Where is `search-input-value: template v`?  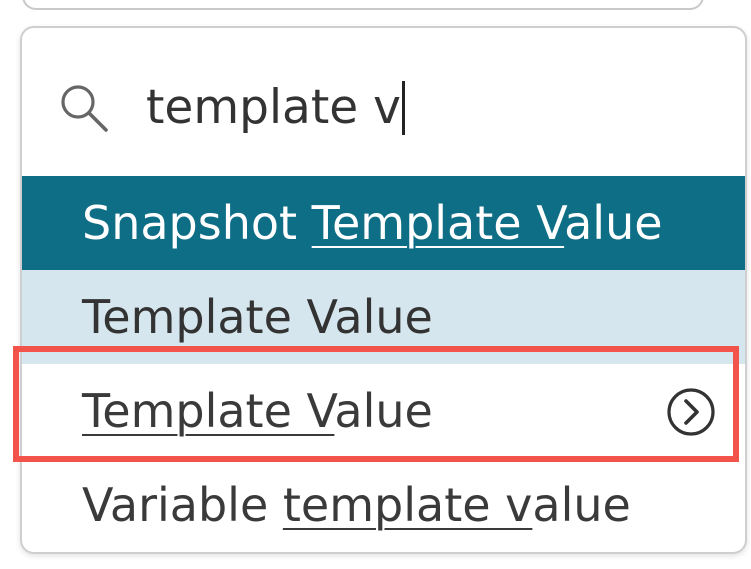
search-input-value: template v is located at coordinates (273, 107).